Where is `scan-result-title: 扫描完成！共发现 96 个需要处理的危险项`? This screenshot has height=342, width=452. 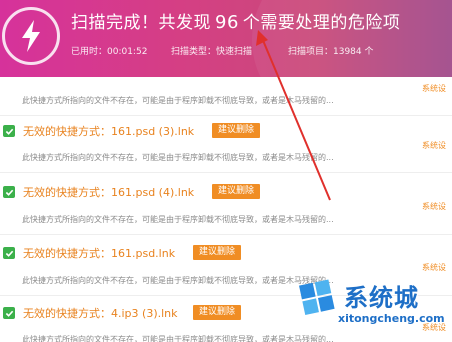
scan-result-title: 扫描完成！共发现 96 个需要处理的危险项 is located at coordinates (235, 20).